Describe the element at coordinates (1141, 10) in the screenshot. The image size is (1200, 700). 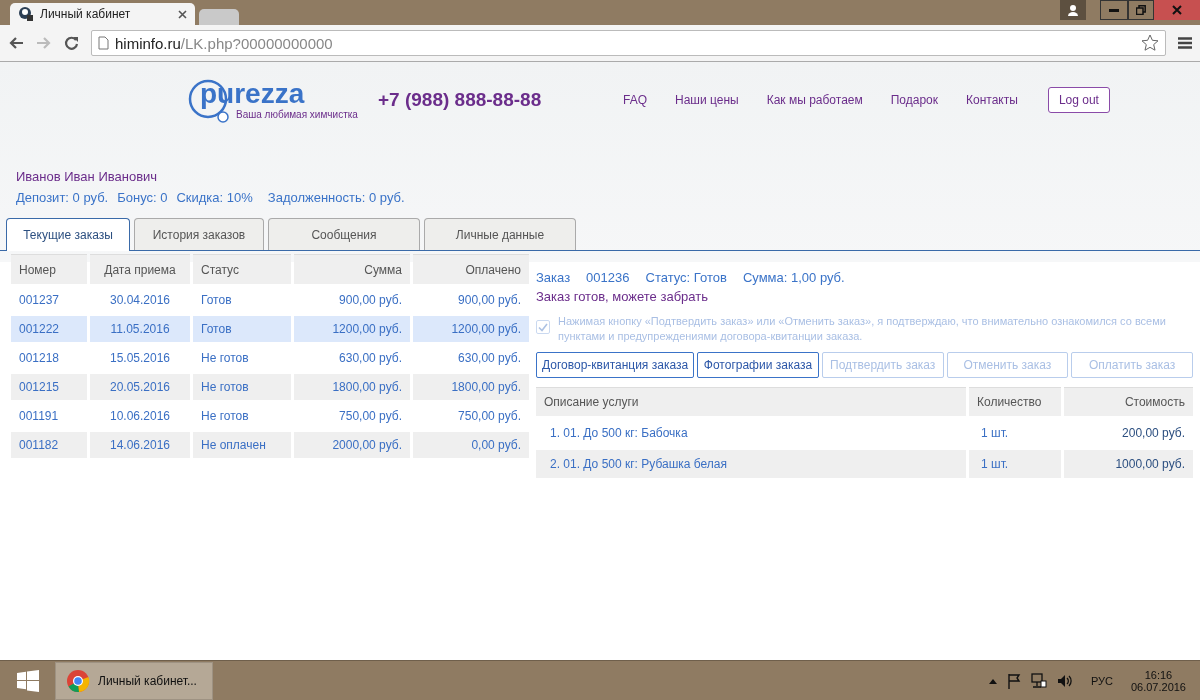
I see `restore-icon` at that location.